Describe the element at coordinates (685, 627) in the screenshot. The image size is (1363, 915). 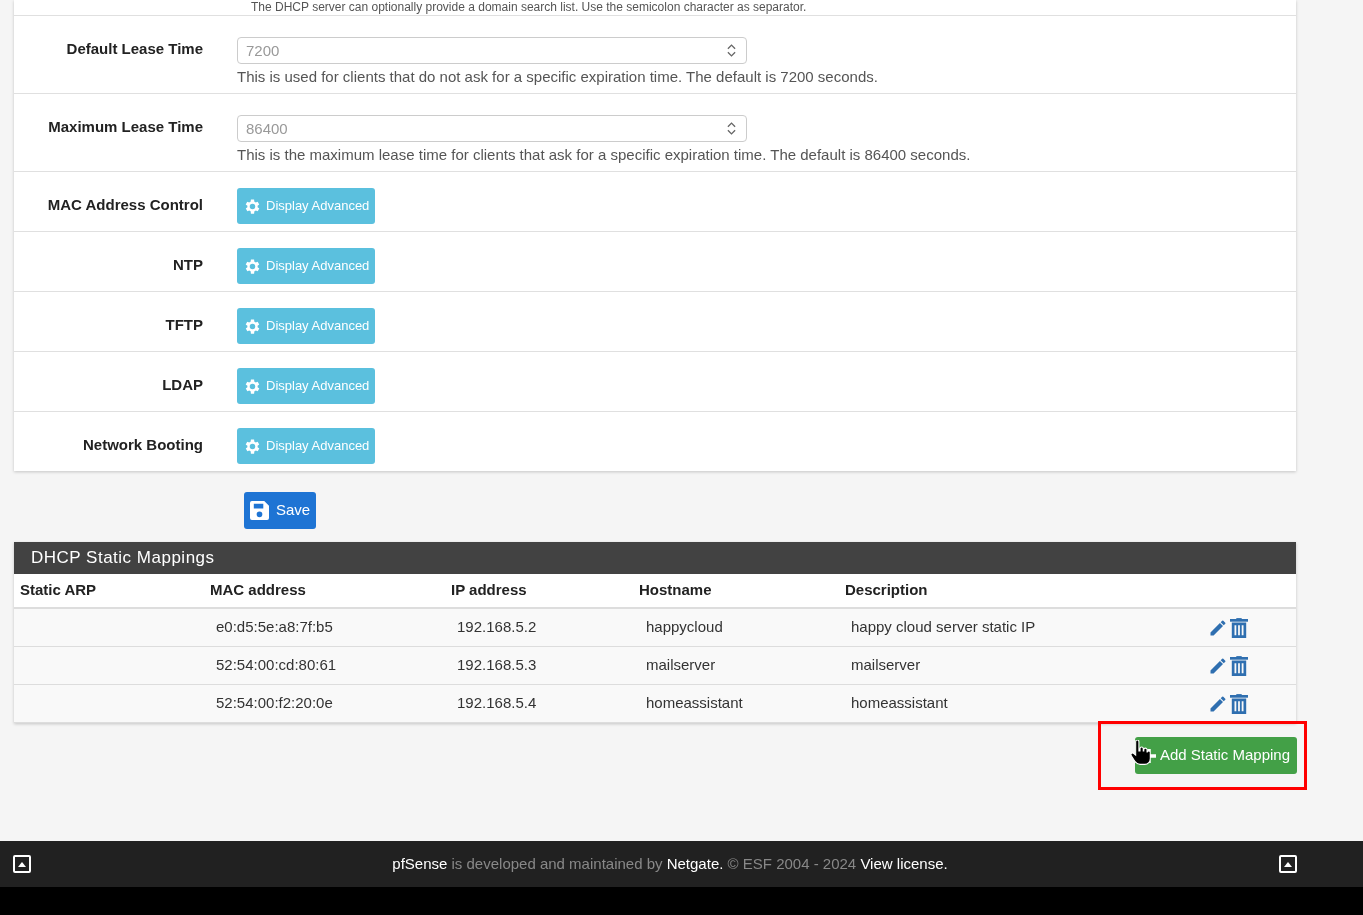
I see `table-cell-text: happycloud` at that location.